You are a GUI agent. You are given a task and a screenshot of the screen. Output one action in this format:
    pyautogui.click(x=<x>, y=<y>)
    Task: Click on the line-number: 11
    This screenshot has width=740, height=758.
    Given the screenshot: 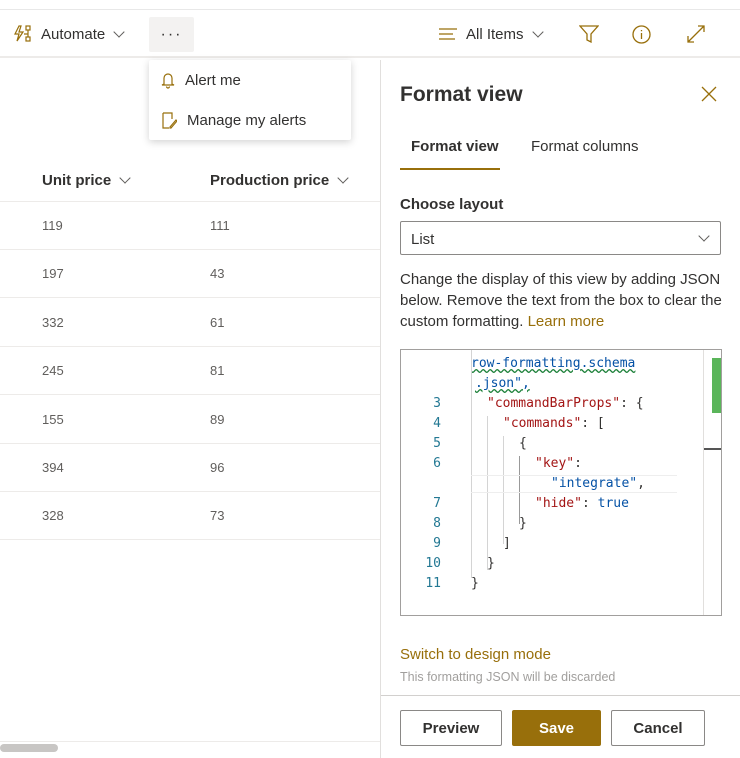 What is the action you would take?
    pyautogui.click(x=433, y=583)
    